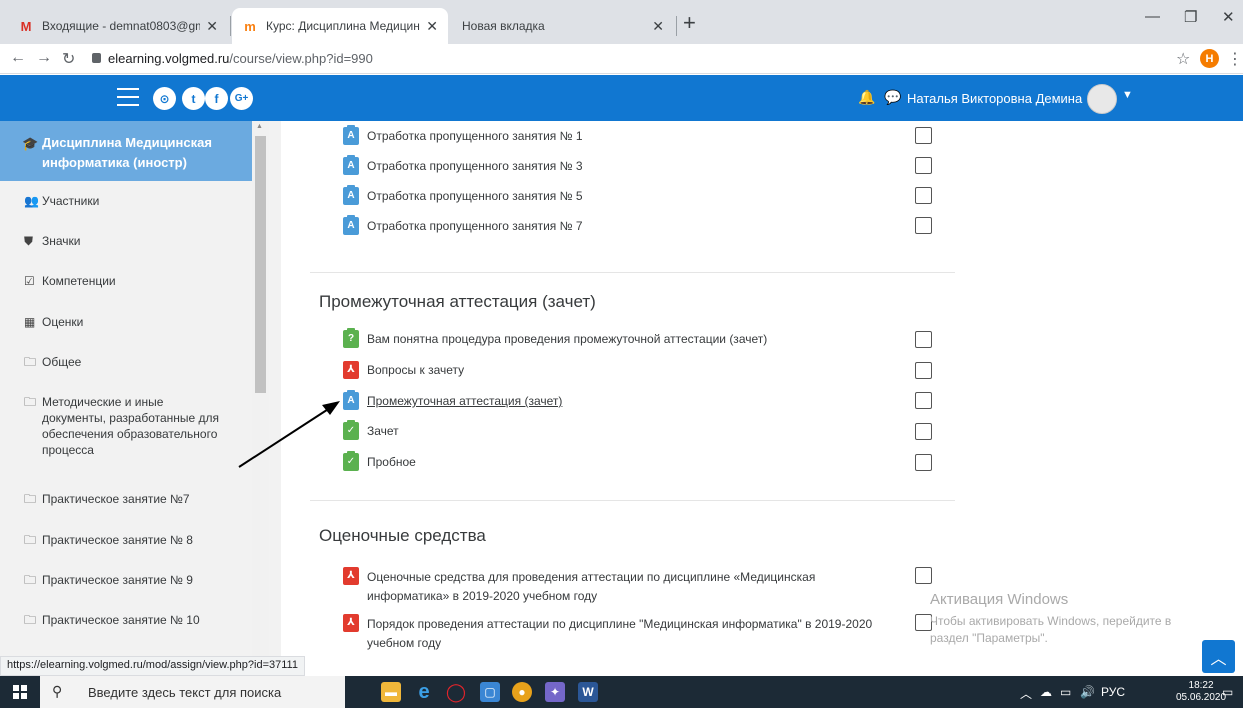  I want to click on users-icon: 👥, so click(31, 201).